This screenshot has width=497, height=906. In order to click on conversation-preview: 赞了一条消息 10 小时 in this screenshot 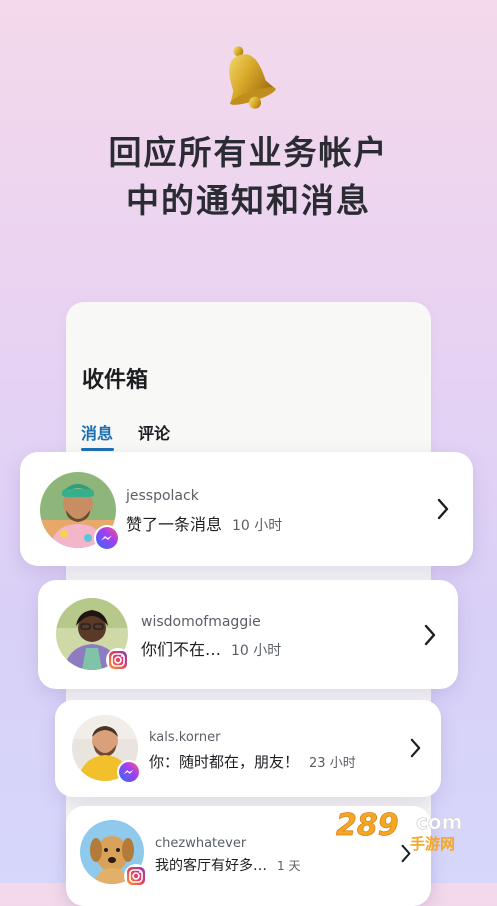, I will do `click(204, 523)`.